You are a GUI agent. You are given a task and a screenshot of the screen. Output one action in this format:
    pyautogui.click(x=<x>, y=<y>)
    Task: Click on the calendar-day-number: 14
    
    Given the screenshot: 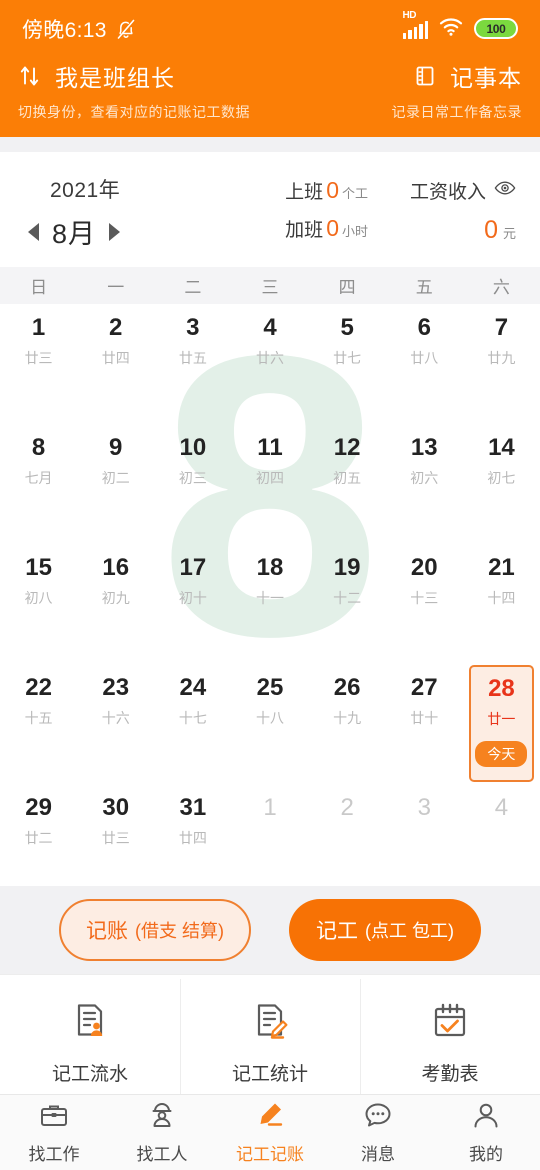 What is the action you would take?
    pyautogui.click(x=501, y=447)
    